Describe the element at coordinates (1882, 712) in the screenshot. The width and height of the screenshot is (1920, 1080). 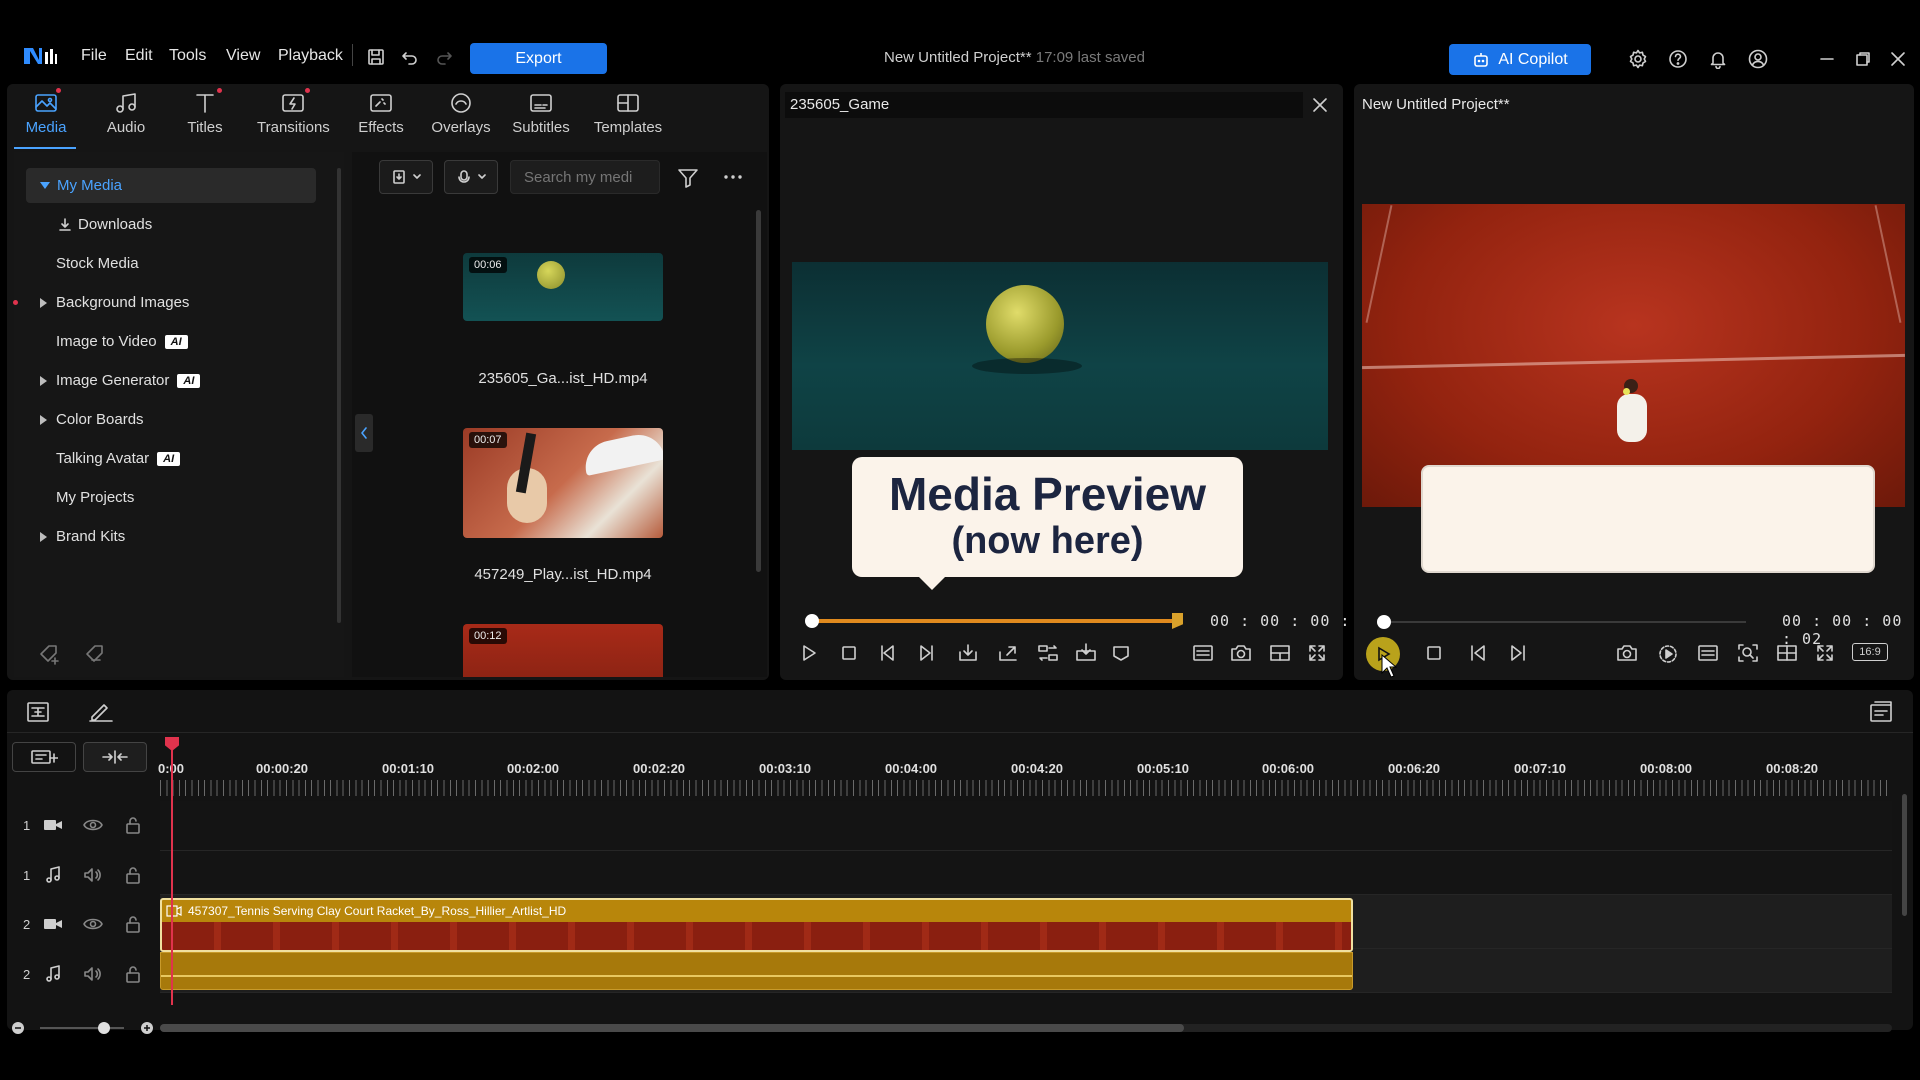
I see `timeline-settings-icon` at that location.